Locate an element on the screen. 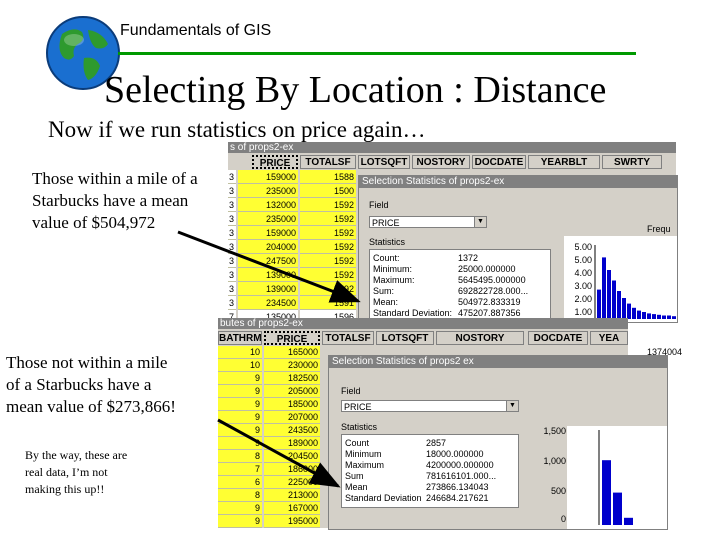  y-tick-label: 3.00 is located at coordinates (583, 286).